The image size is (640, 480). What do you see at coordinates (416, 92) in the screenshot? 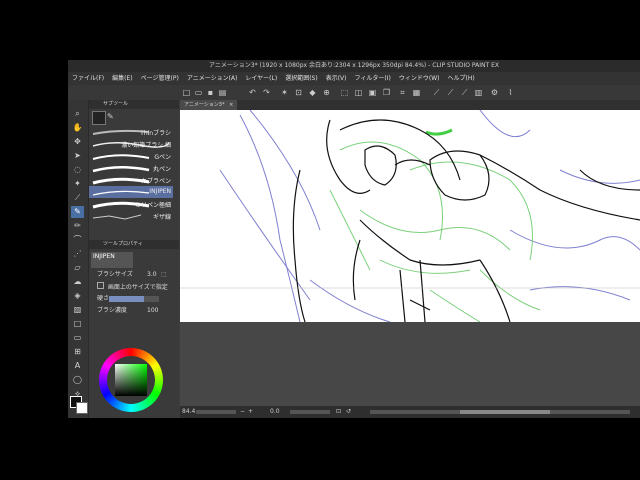
I see `grid-icon: ▦` at bounding box center [416, 92].